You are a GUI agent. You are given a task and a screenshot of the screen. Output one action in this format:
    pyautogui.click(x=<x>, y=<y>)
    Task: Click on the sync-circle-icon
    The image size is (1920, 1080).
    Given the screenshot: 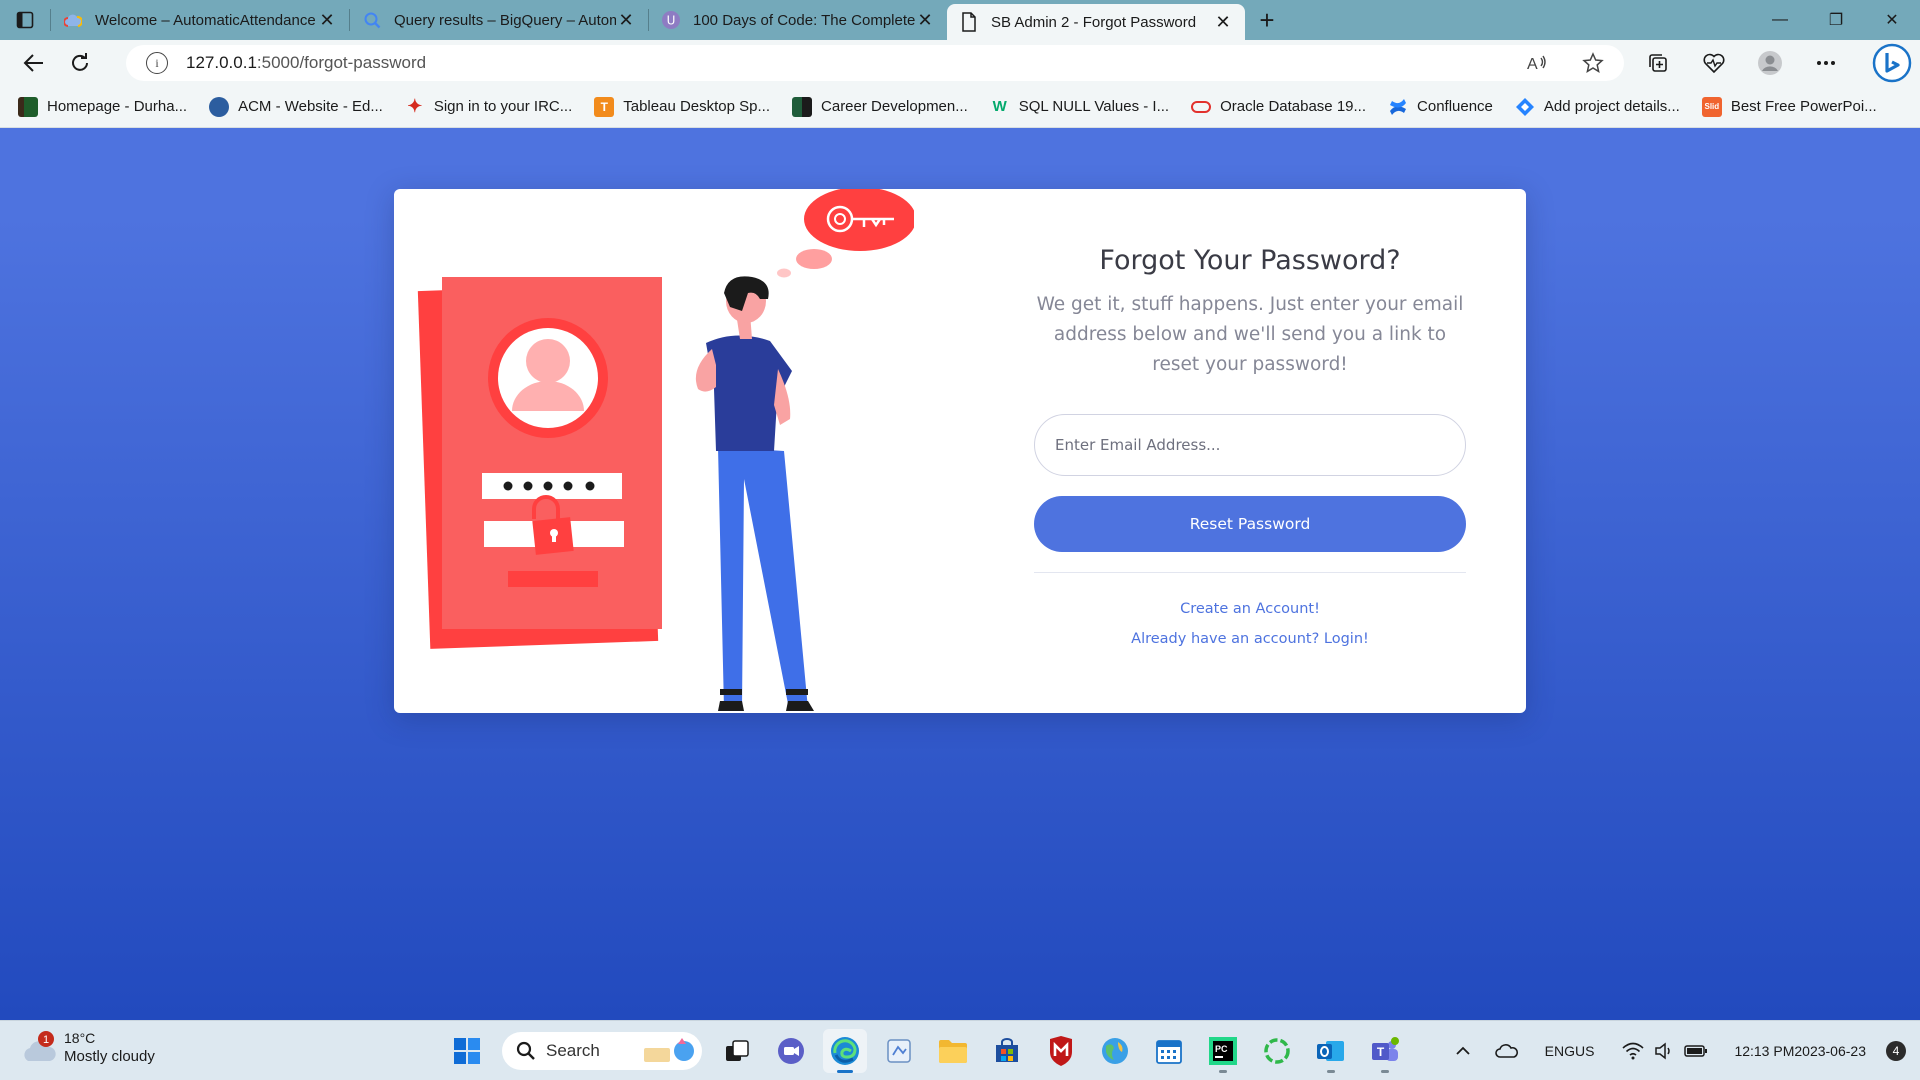 What is the action you would take?
    pyautogui.click(x=1277, y=1051)
    